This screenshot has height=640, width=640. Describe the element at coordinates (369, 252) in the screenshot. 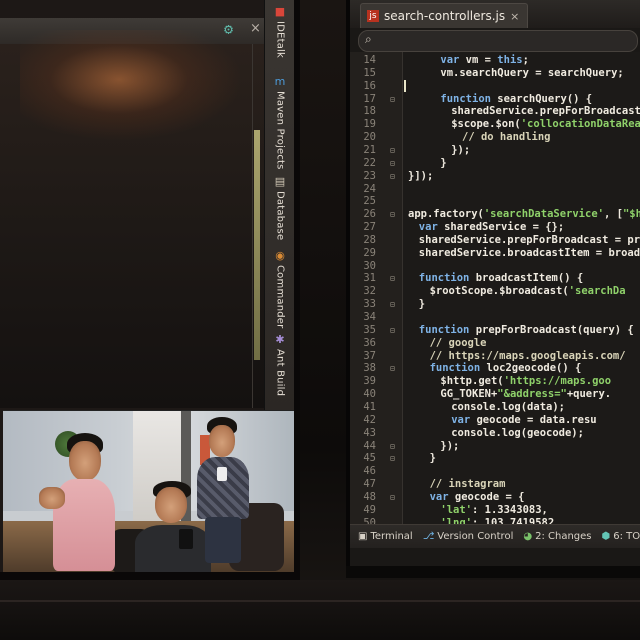

I see `line-number: 29` at that location.